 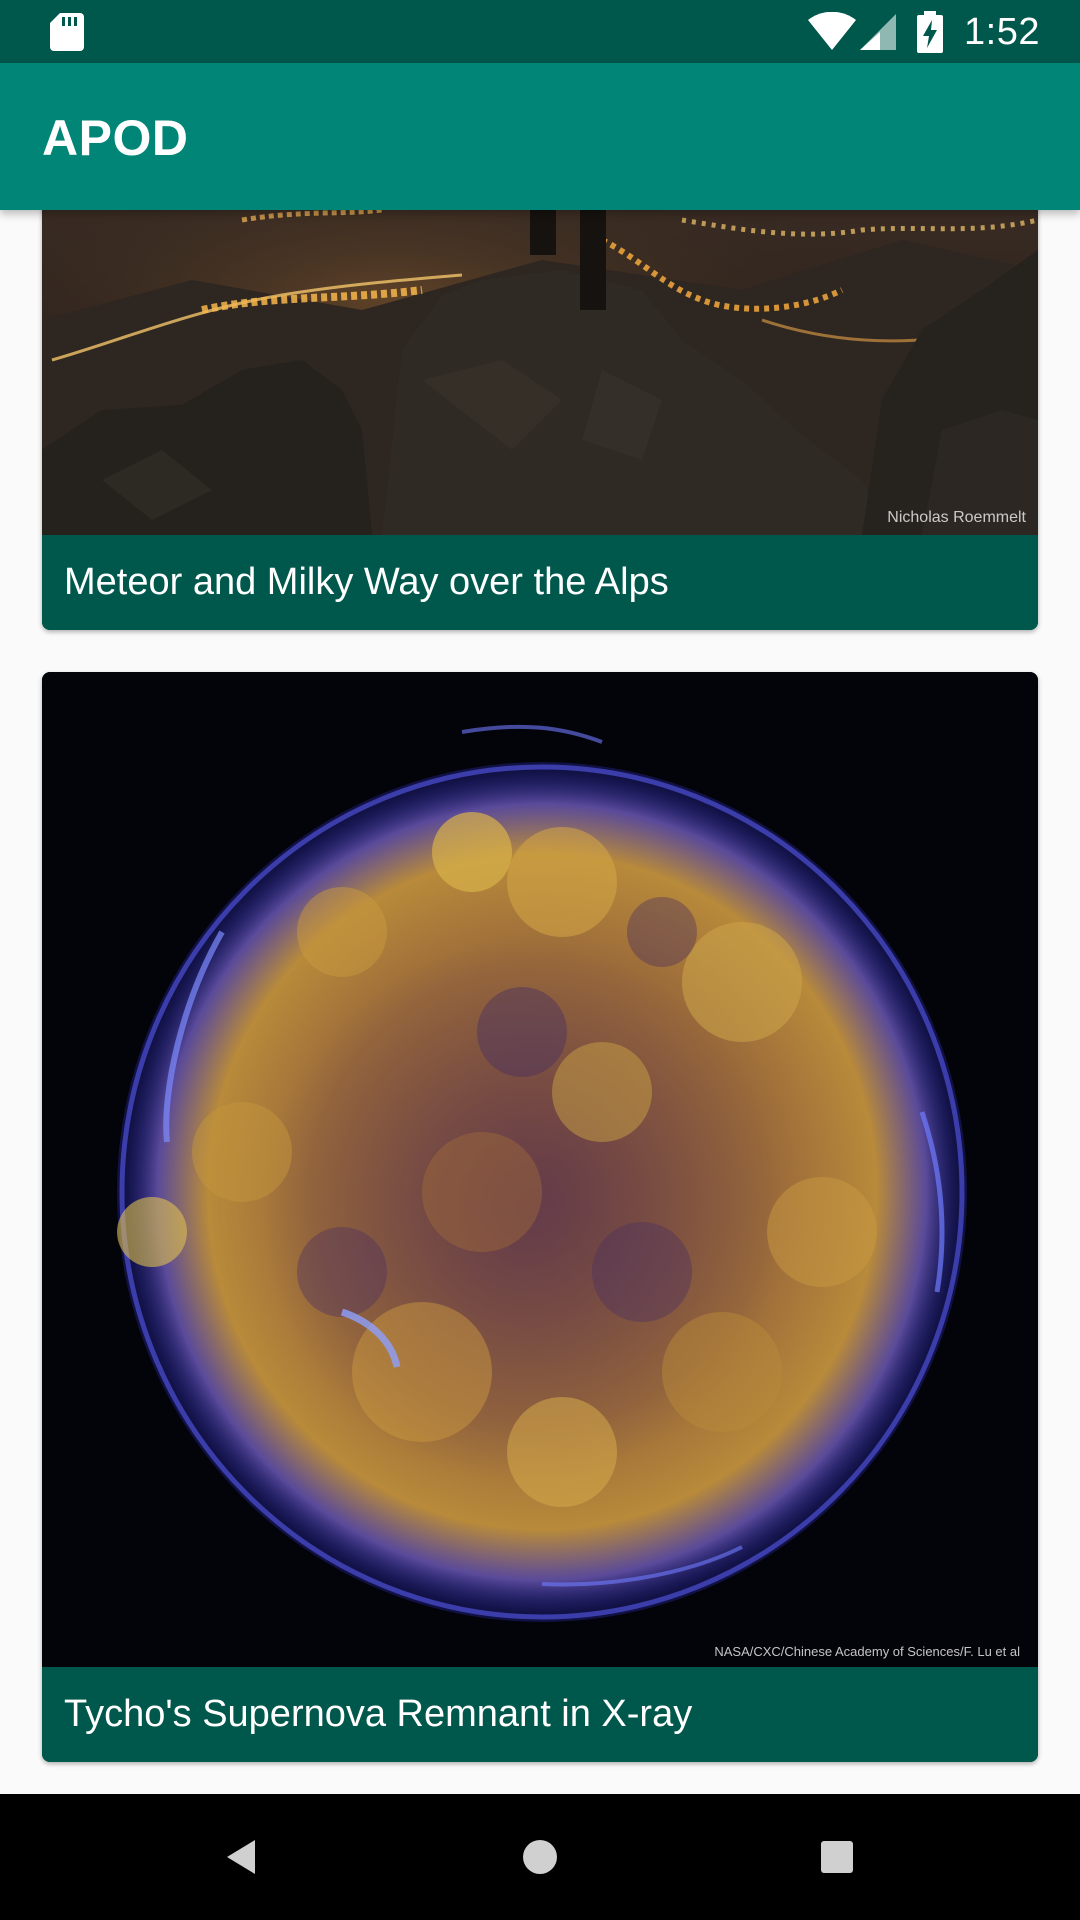 What do you see at coordinates (67, 32) in the screenshot?
I see `sd-card-icon` at bounding box center [67, 32].